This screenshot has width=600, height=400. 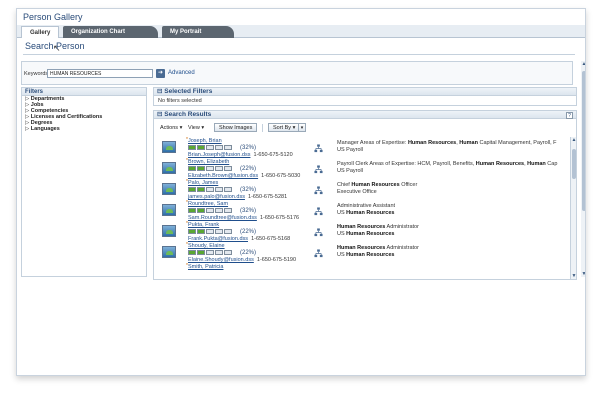 What do you see at coordinates (27, 129) in the screenshot?
I see `expand-icon: ▷` at bounding box center [27, 129].